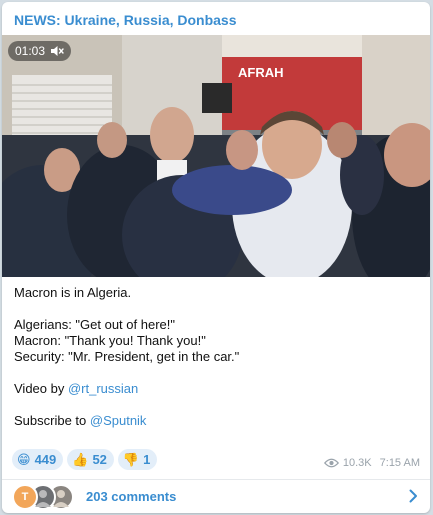  Describe the element at coordinates (110, 340) in the screenshot. I see `post-text-line: Macron: "Thank you! Thank you!"` at that location.